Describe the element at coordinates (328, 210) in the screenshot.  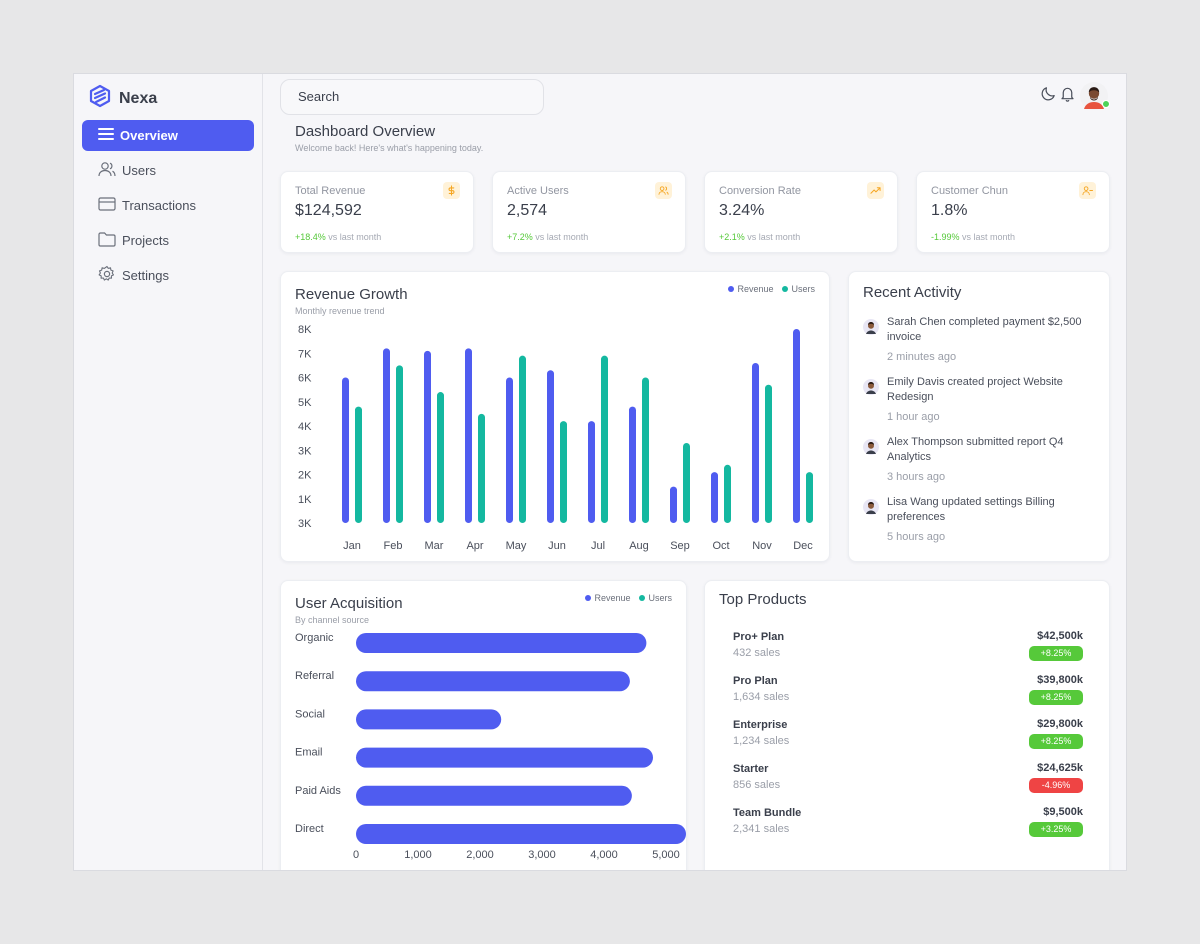
I see `stat-value: $124,592` at that location.